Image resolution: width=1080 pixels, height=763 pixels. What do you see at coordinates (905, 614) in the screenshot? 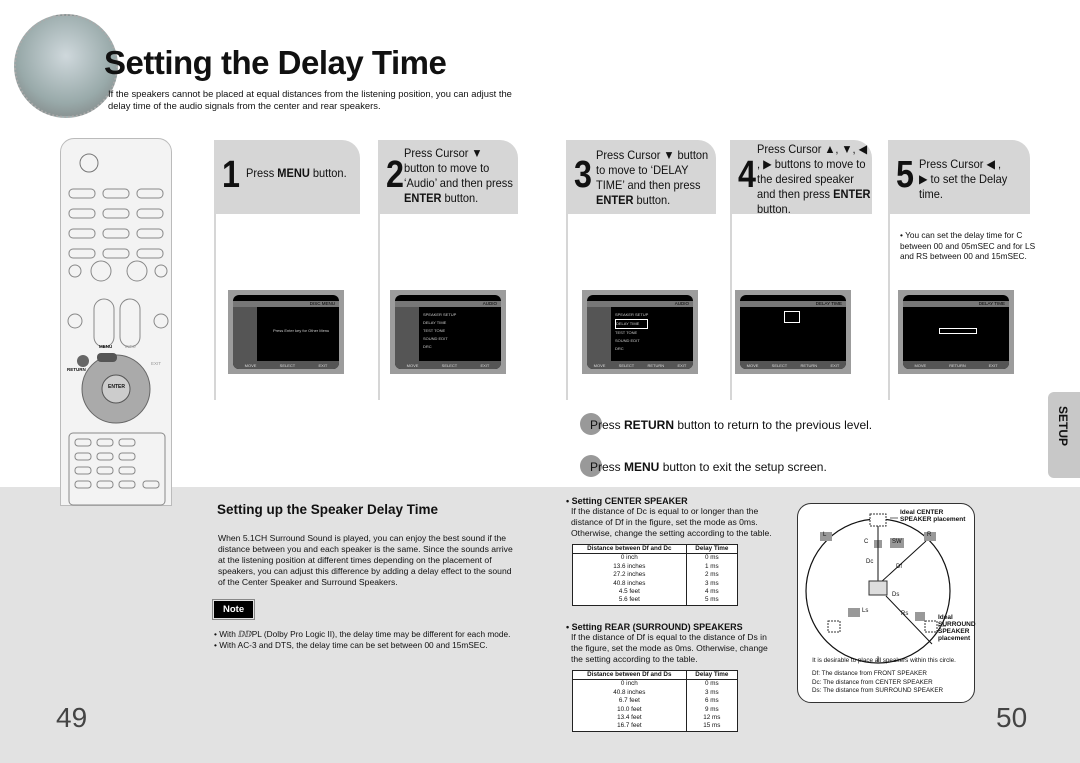
I see `speaker-rs: Rs` at bounding box center [905, 614].